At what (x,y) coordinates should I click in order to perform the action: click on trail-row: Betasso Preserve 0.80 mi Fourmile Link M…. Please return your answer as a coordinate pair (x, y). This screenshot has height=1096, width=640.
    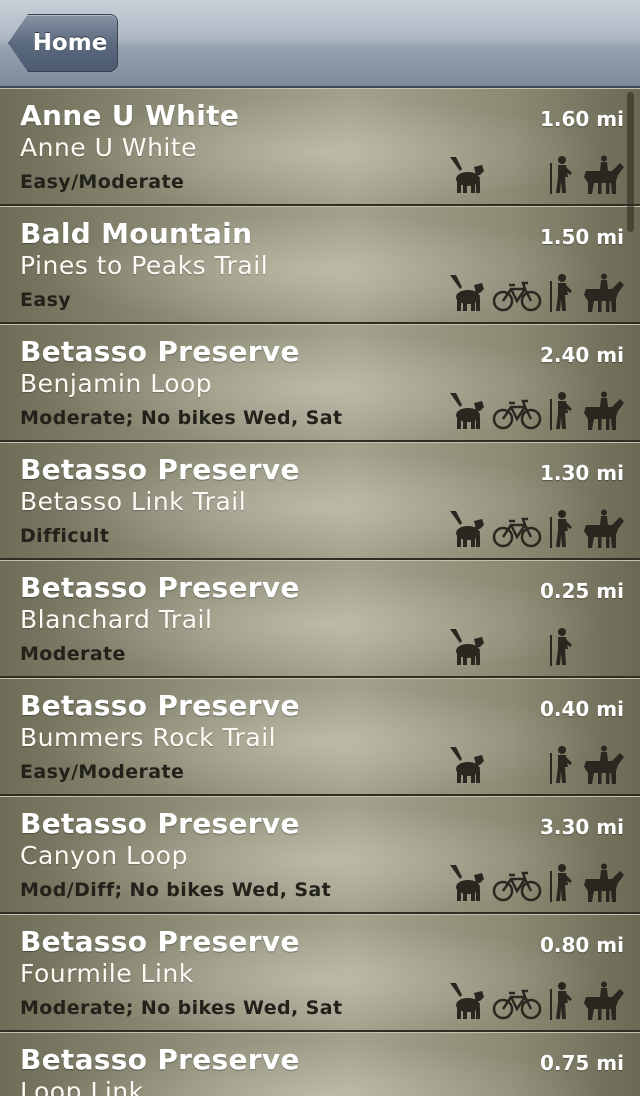
    Looking at the image, I should click on (320, 973).